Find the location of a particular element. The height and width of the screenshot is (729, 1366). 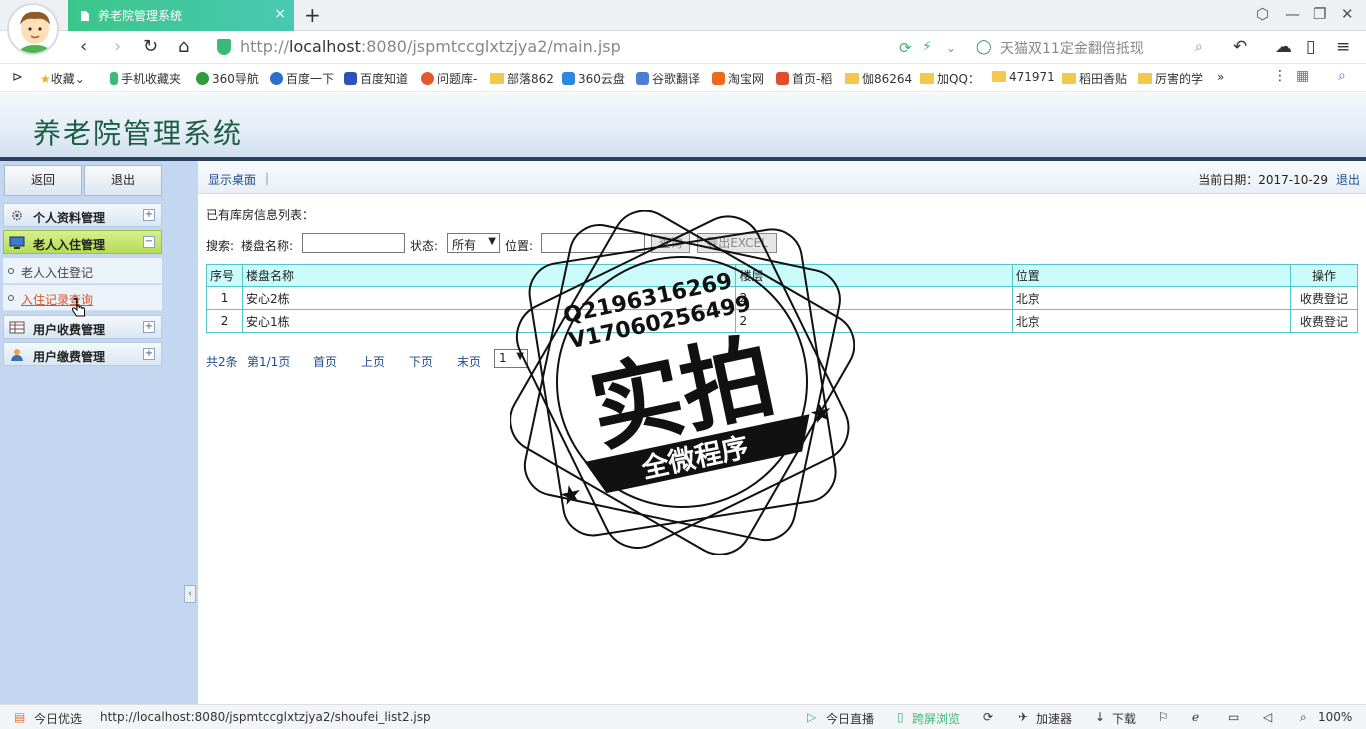

cross-screen-link: 跨屏浏览 is located at coordinates (936, 718).